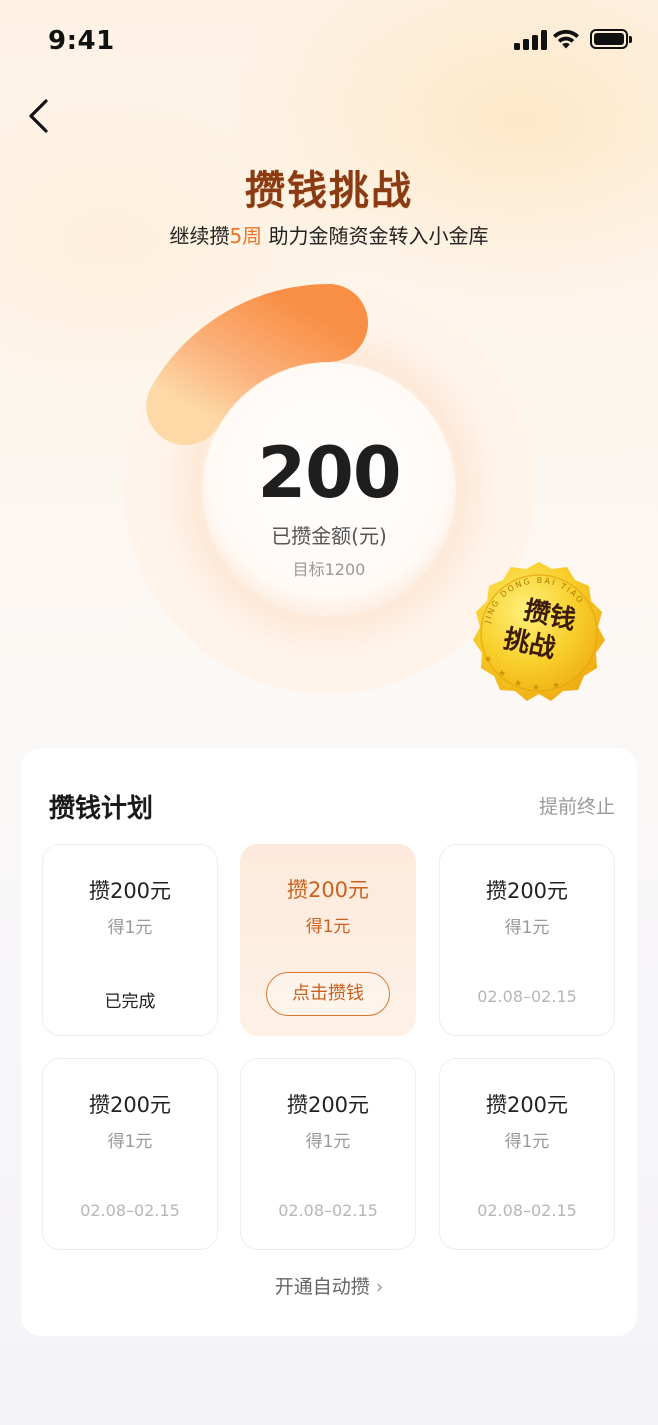 The height and width of the screenshot is (1425, 658). I want to click on plan-tile-week-4: 攒200元 得1元 02.08–02.15, so click(130, 1154).